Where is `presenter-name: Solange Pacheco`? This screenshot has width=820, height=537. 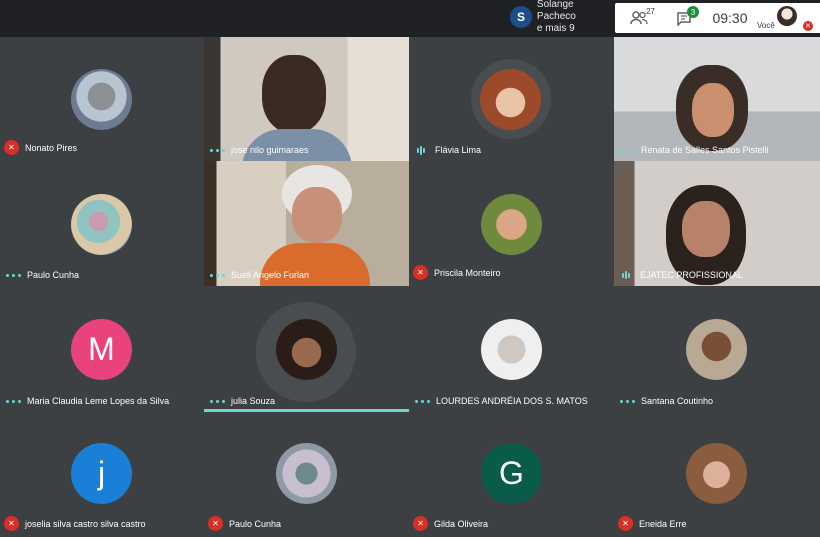
presenter-name: Solange Pacheco is located at coordinates (556, 11).